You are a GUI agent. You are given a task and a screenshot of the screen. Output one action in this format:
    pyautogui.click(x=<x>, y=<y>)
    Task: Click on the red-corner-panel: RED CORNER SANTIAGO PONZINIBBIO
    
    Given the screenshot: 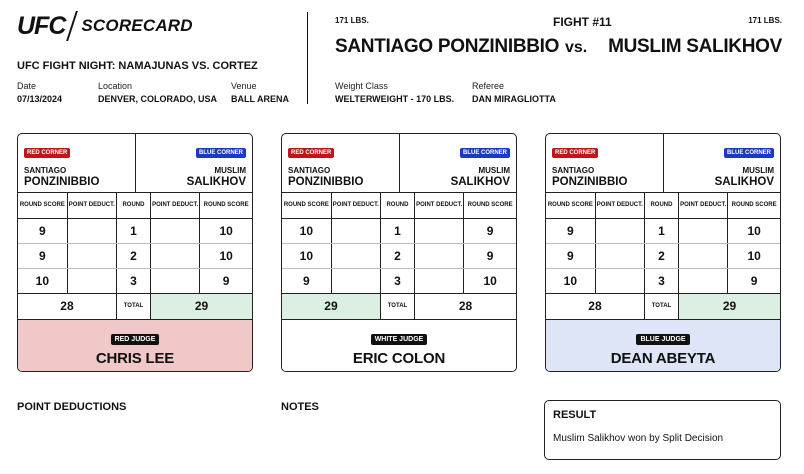 What is the action you would take?
    pyautogui.click(x=604, y=163)
    